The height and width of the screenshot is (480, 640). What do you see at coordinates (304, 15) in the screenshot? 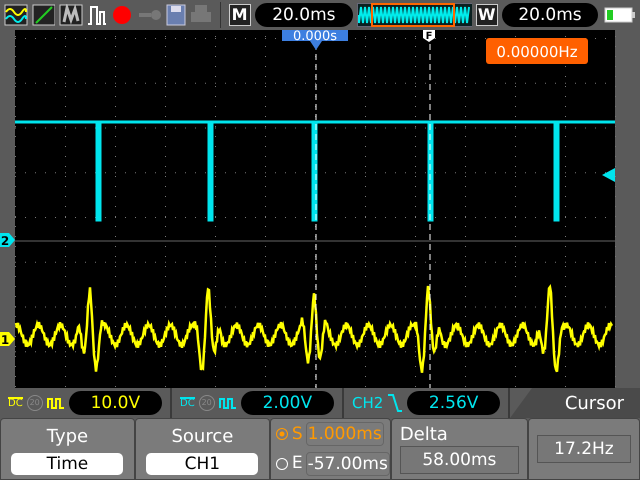
I see `timebase-readout: 20.0ms` at bounding box center [304, 15].